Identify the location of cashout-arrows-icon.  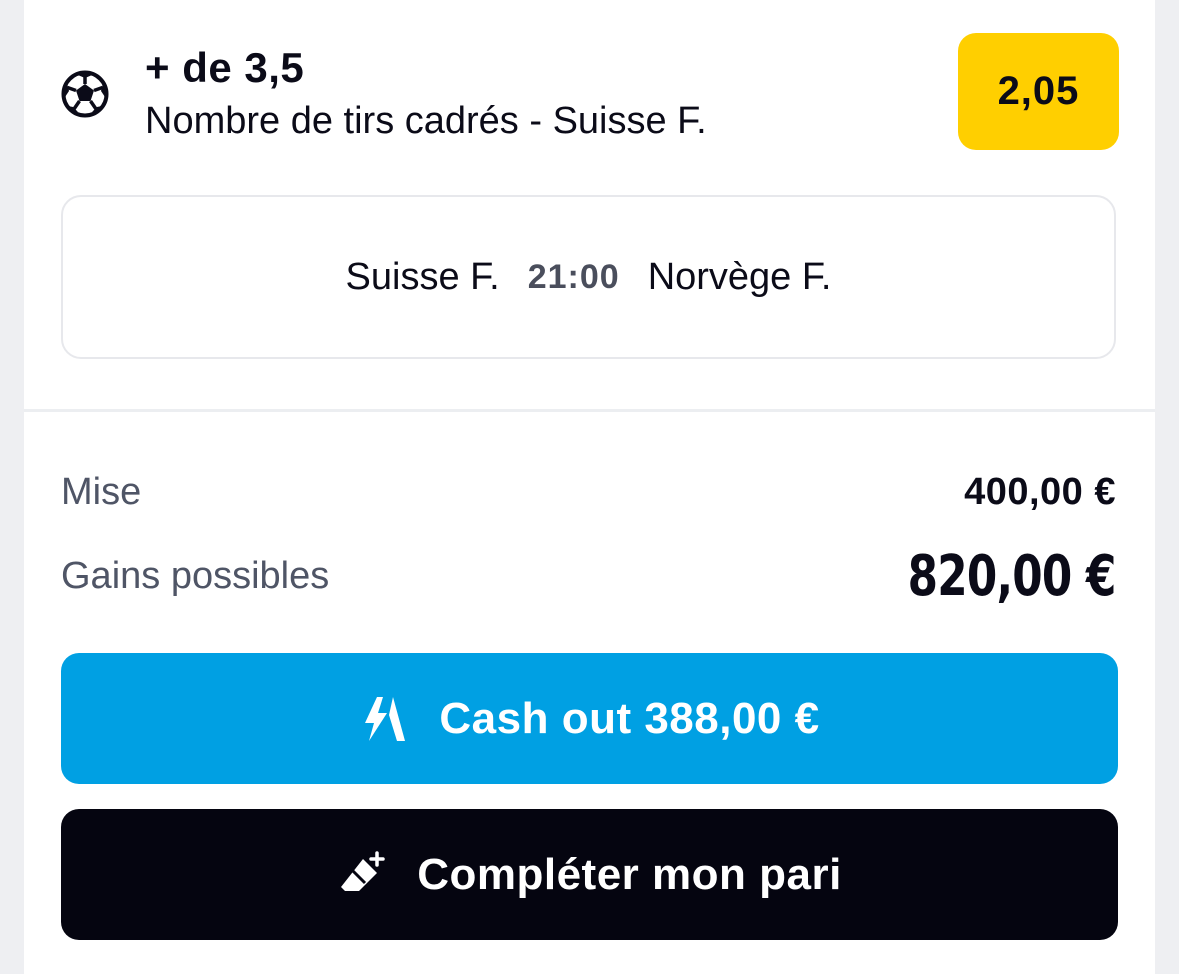
(385, 719).